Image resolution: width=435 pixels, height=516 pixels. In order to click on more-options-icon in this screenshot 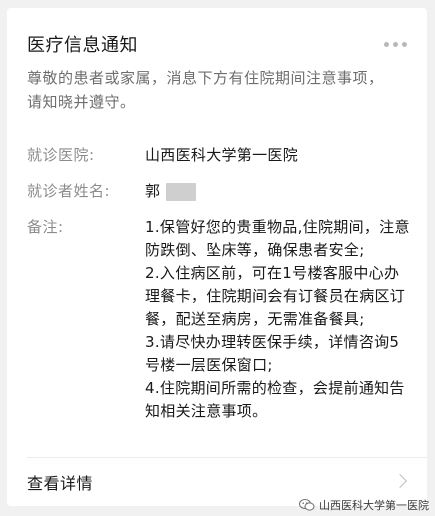, I will do `click(395, 44)`.